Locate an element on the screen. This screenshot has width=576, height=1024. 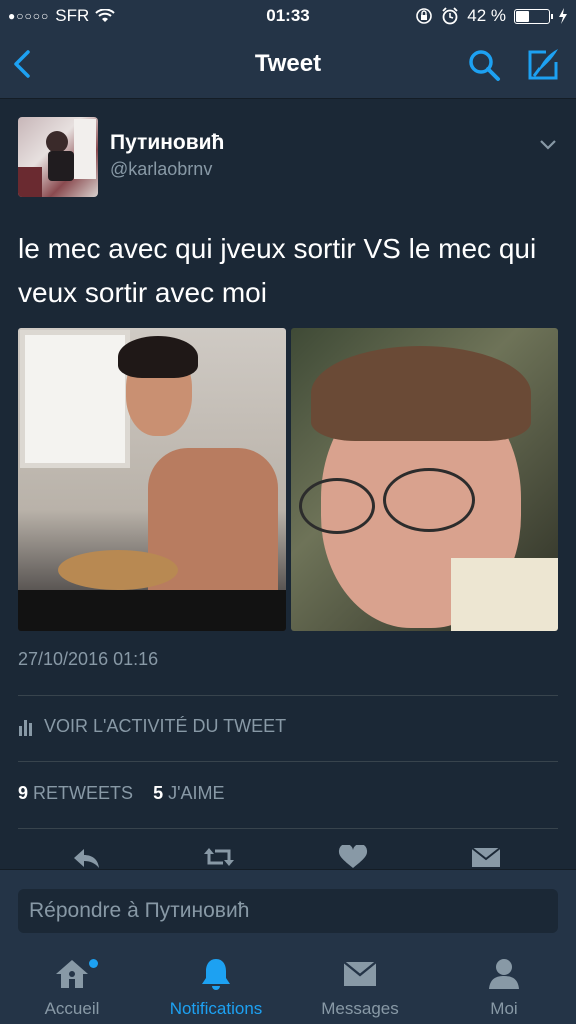
tab-bar: Accueil Notifications Messages Moi is located at coordinates (288, 985).